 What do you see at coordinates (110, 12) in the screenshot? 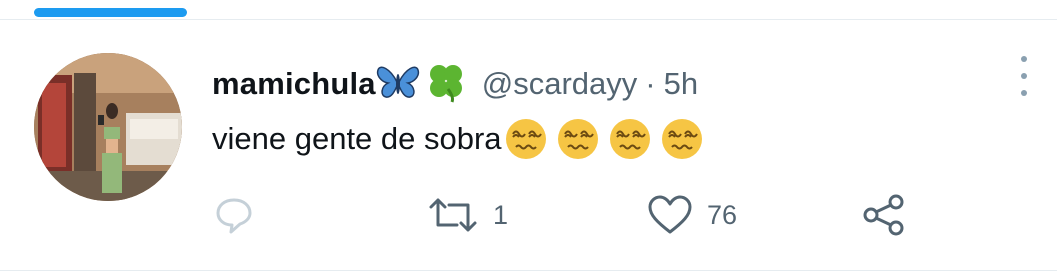
I see `active-tab-indicator` at bounding box center [110, 12].